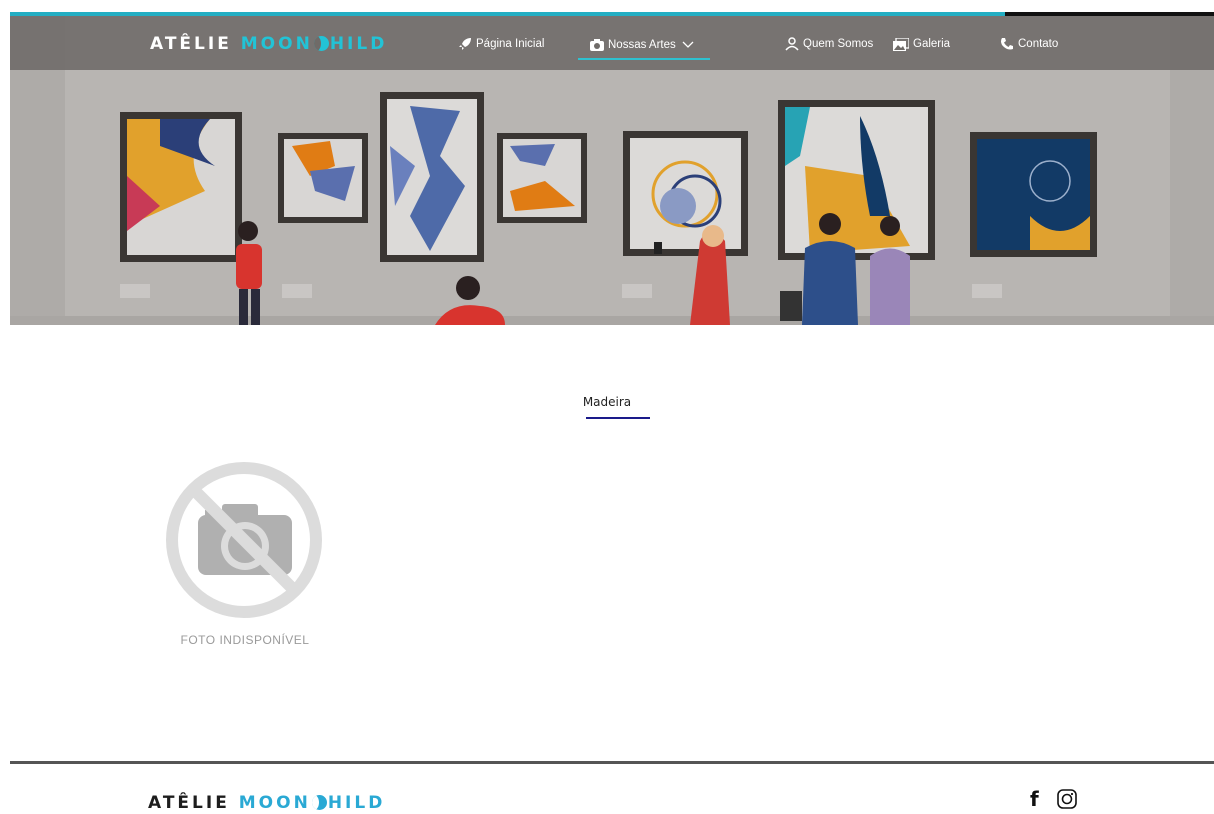  Describe the element at coordinates (838, 44) in the screenshot. I see `nav-item-label: Quem Somos` at that location.